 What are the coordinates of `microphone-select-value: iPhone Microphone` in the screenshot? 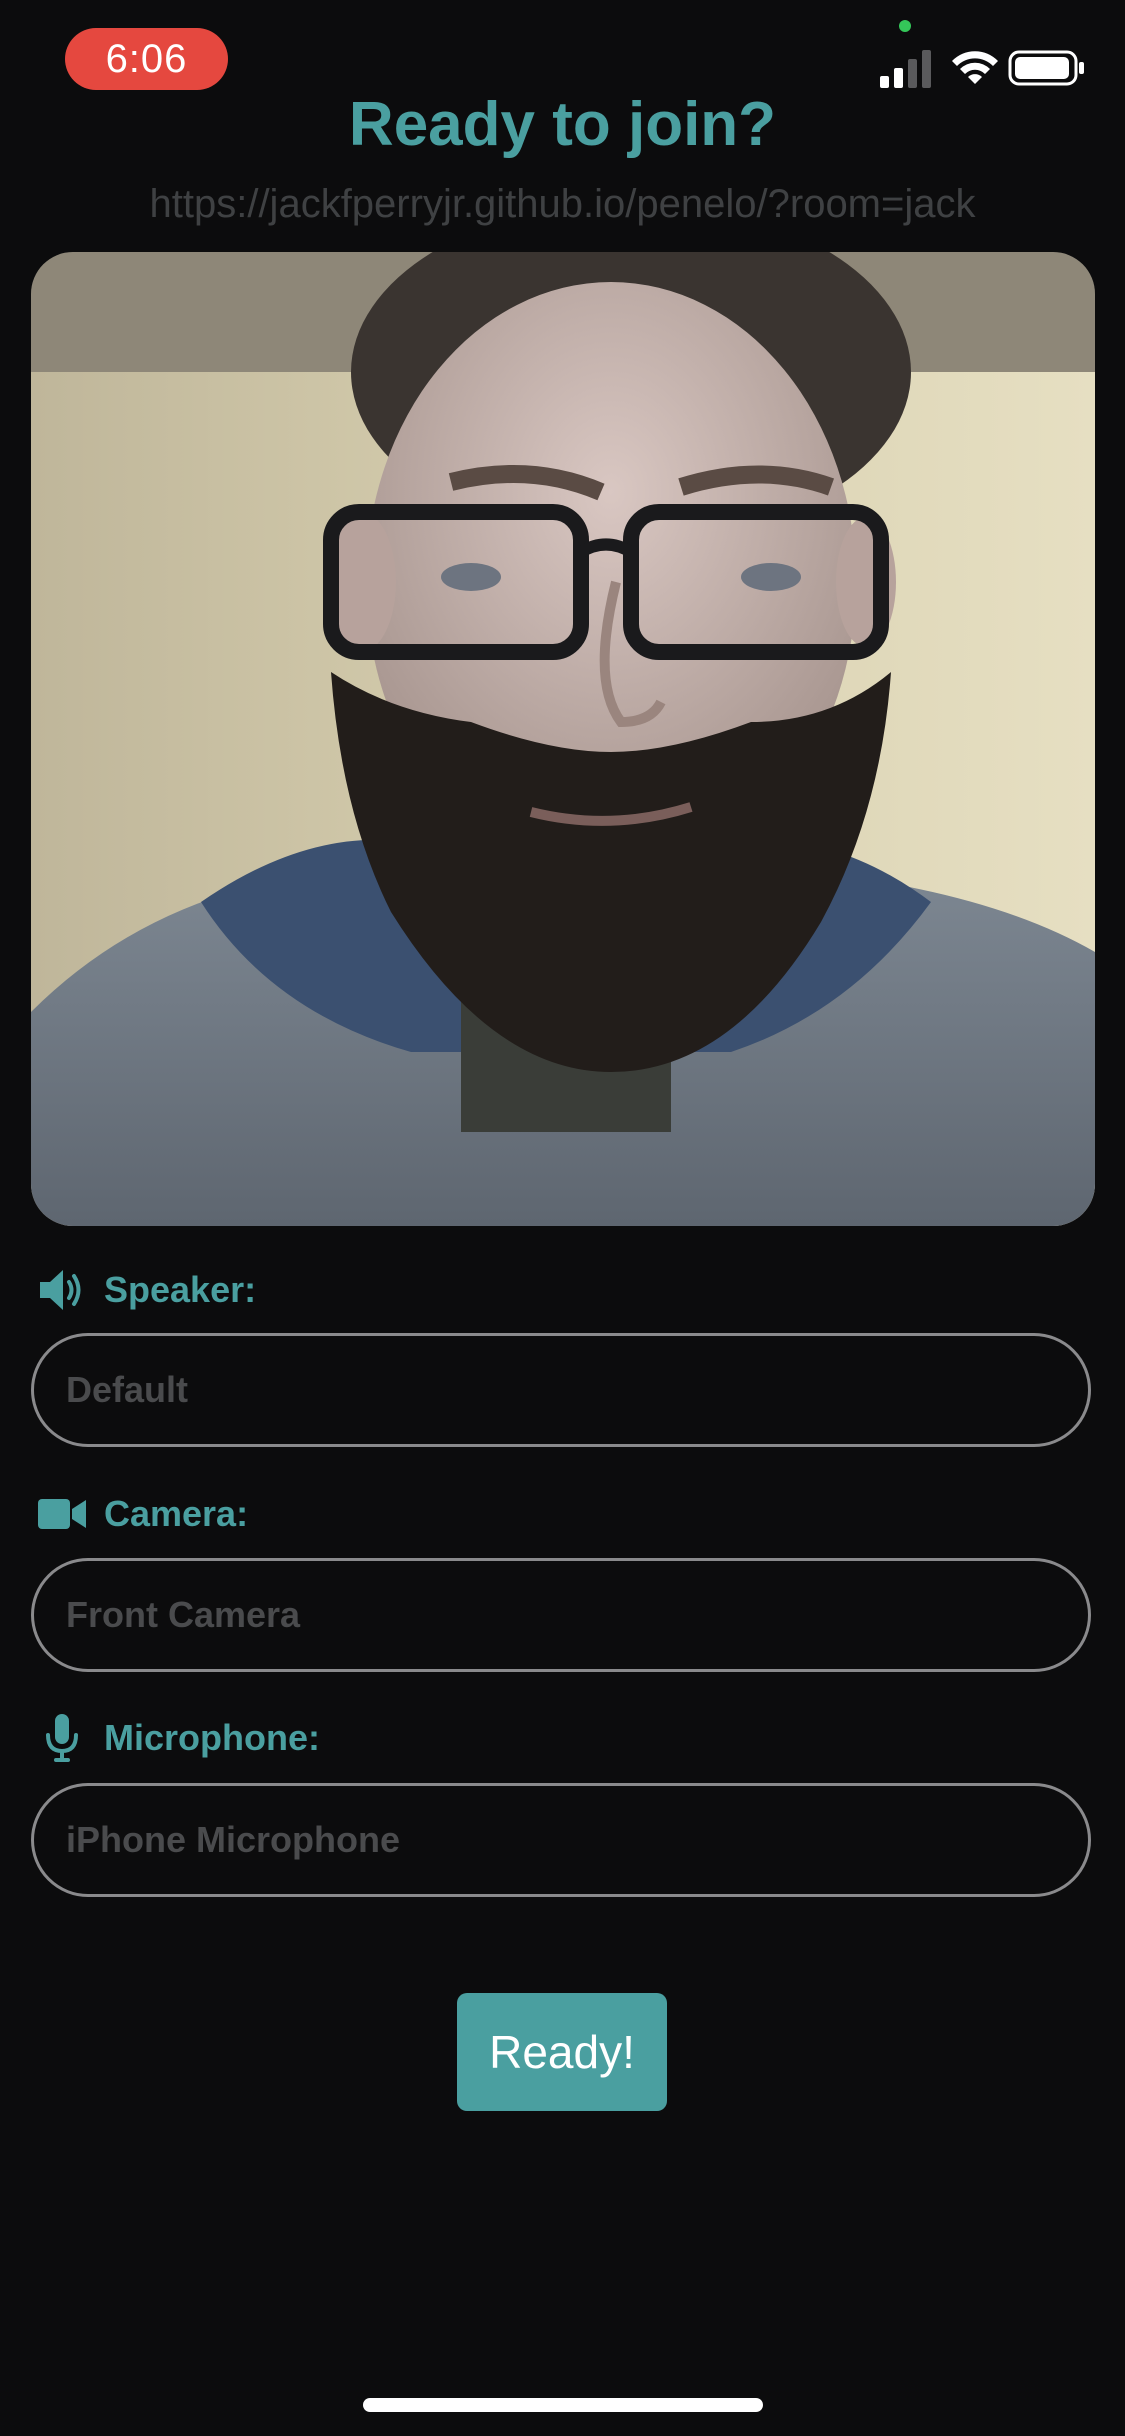 It's located at (233, 1839).